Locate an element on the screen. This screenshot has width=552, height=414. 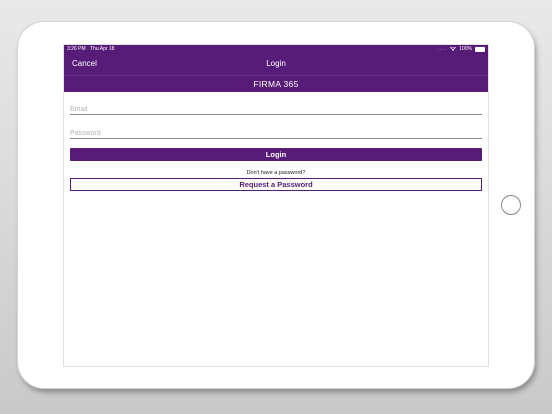
request-password-button: Request a Password is located at coordinates (276, 184).